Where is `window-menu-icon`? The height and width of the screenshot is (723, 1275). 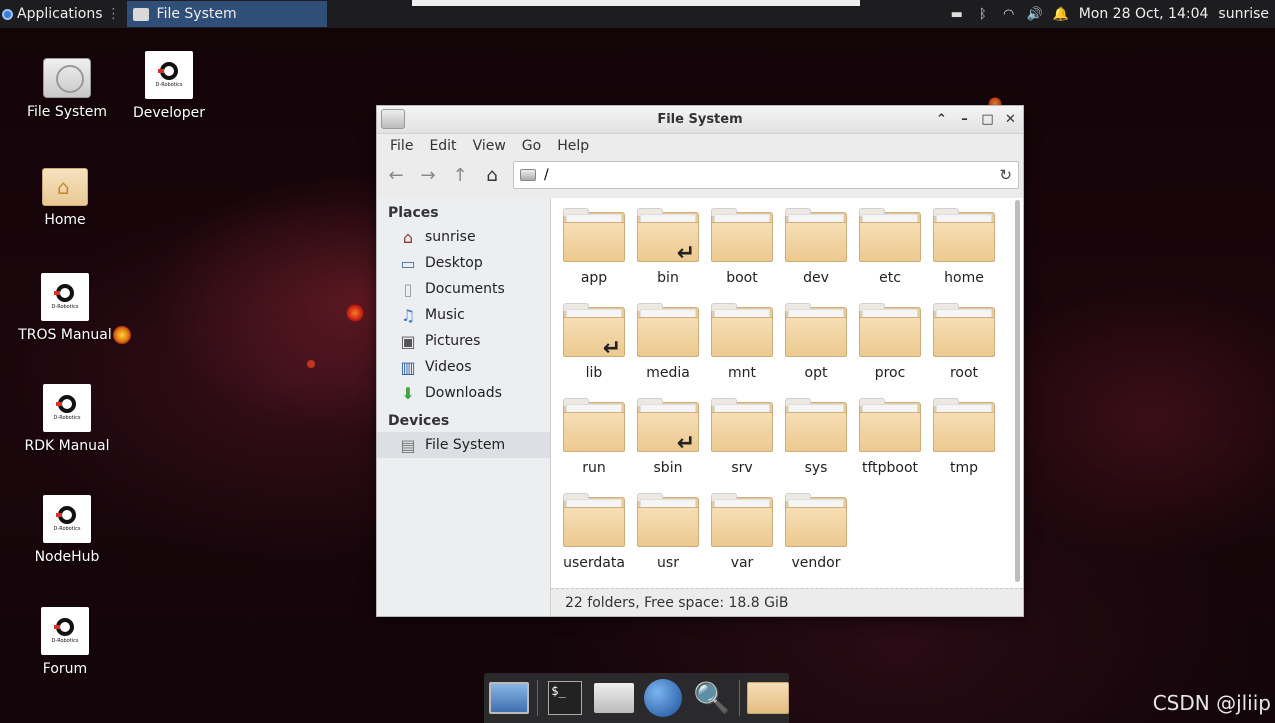
window-menu-icon is located at coordinates (393, 119).